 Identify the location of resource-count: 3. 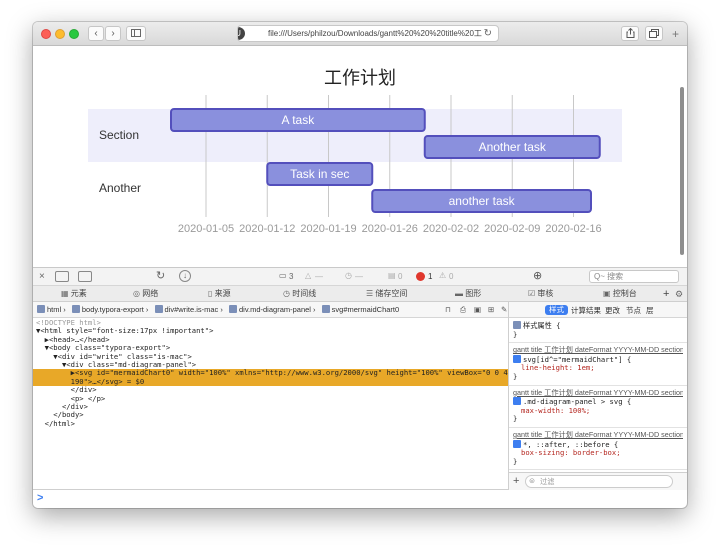
(291, 276).